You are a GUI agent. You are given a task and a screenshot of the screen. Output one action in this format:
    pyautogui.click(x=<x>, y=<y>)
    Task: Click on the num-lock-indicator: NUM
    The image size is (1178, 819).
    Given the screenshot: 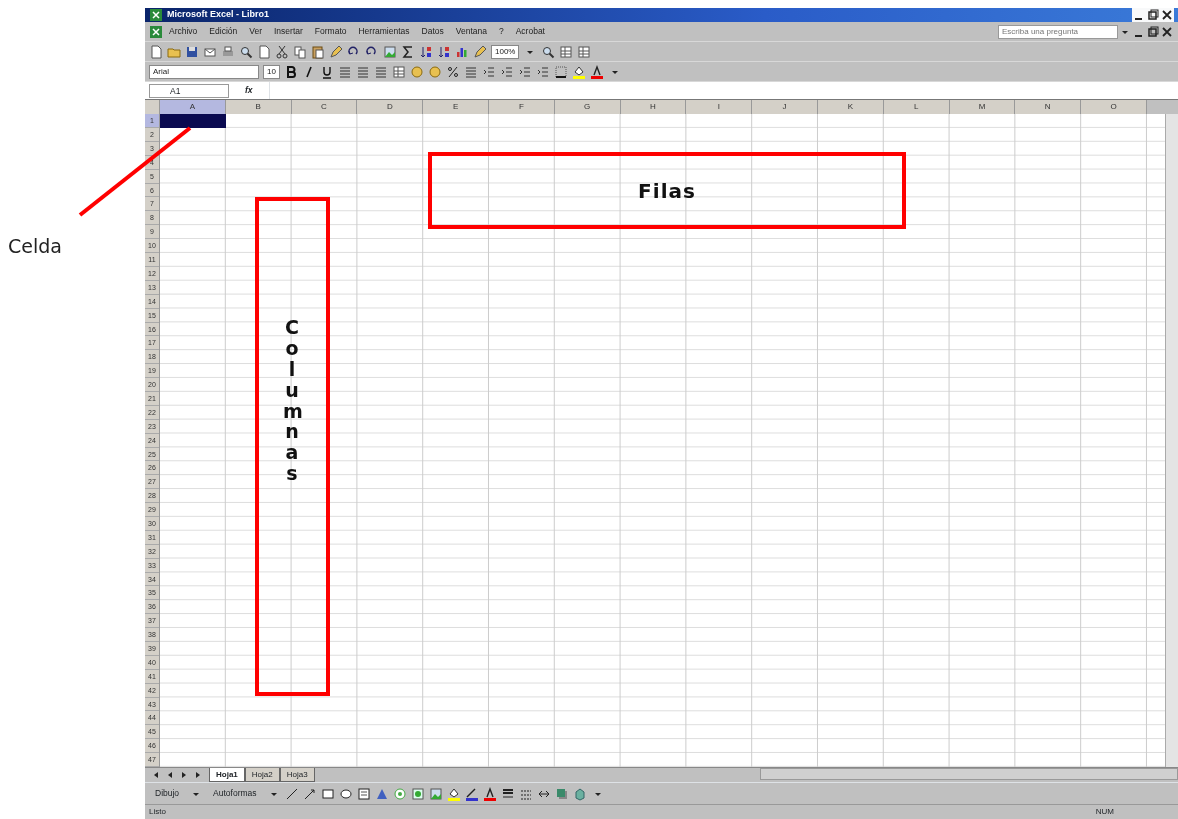 What is the action you would take?
    pyautogui.click(x=1104, y=812)
    